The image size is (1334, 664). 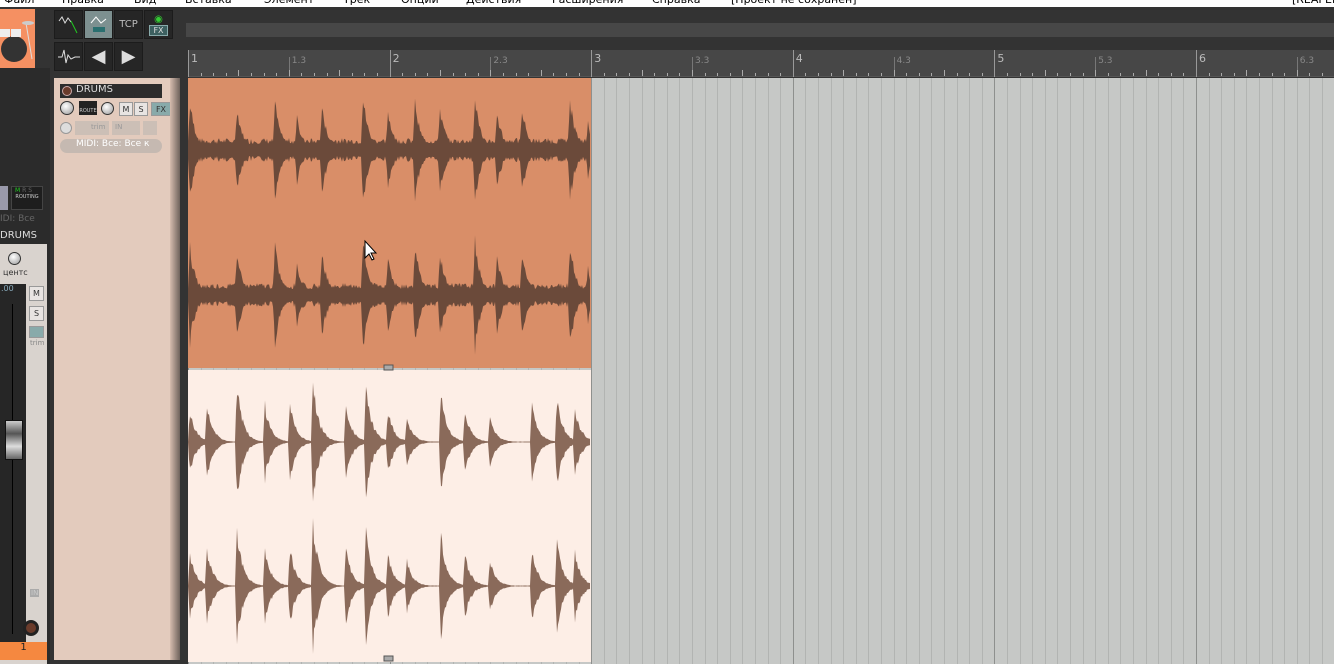 What do you see at coordinates (676, 3) in the screenshot?
I see `menu-item: Справка` at bounding box center [676, 3].